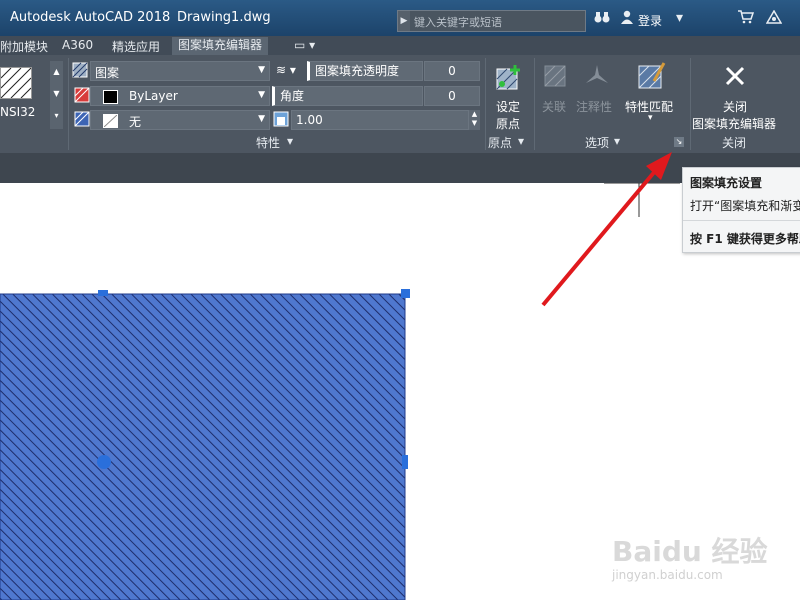 The height and width of the screenshot is (600, 800). What do you see at coordinates (667, 575) in the screenshot?
I see `watermark-url: jingyan.baidu.com` at bounding box center [667, 575].